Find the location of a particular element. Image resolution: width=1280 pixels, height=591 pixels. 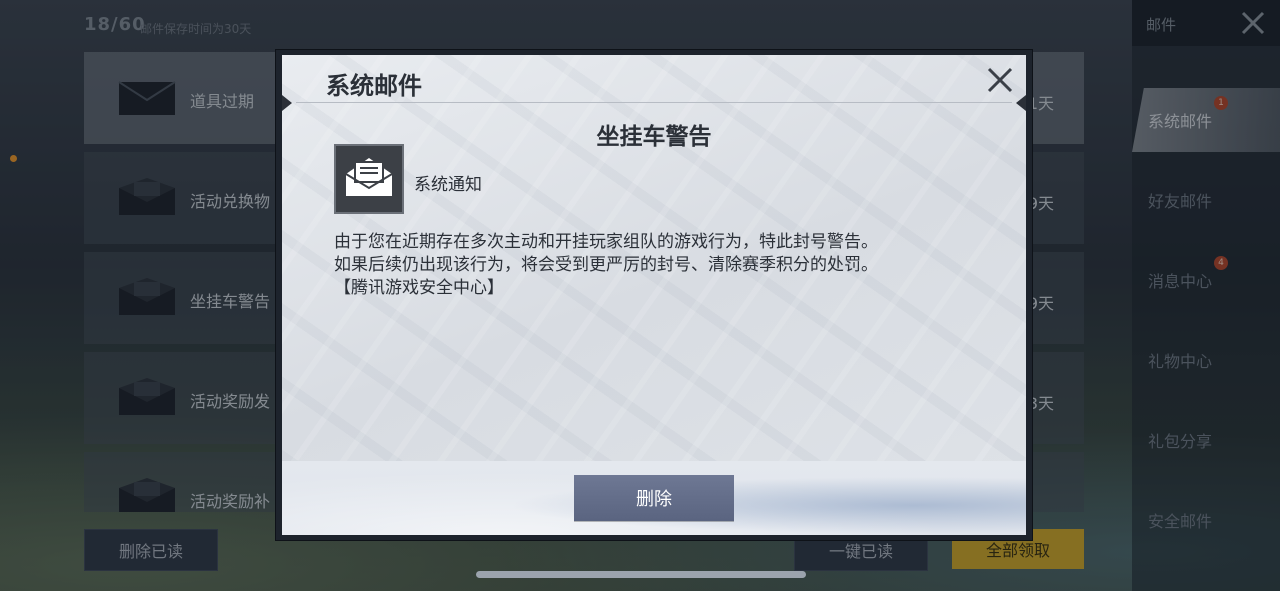

mail-body-line: 【腾讯游戏安全中心】 is located at coordinates (419, 288).